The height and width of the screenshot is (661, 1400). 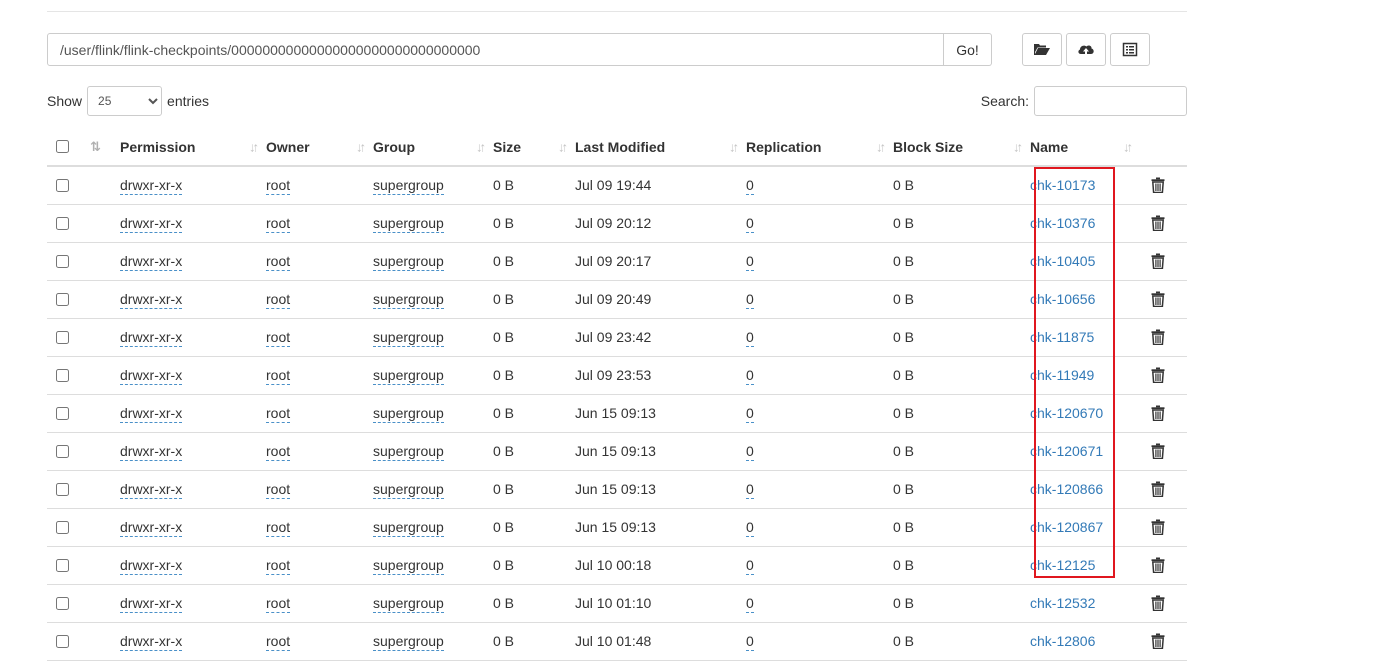 I want to click on file-name-link: chk-120867, so click(x=1066, y=527).